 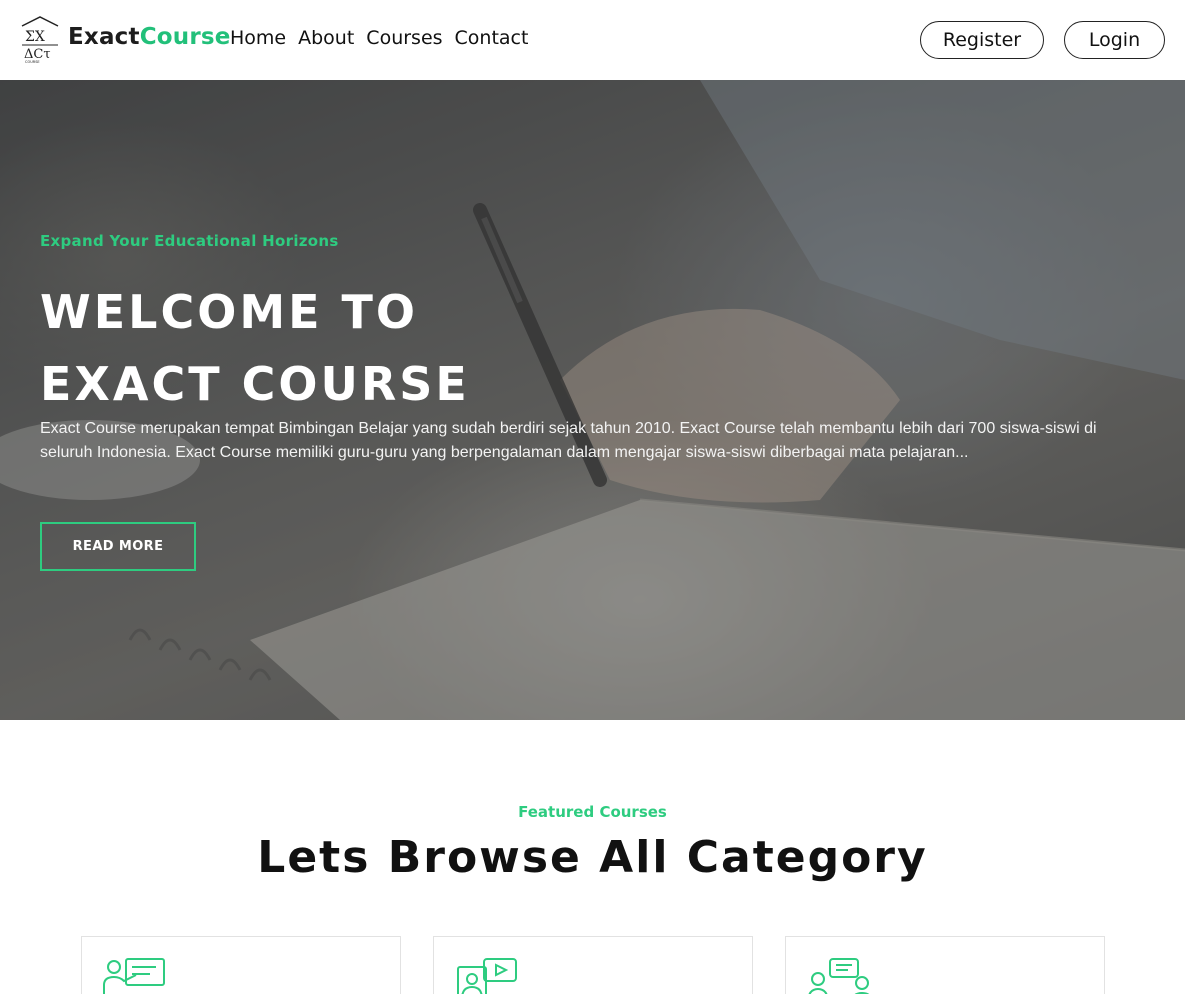 What do you see at coordinates (189, 241) in the screenshot?
I see `hero-kicker: Expand Your Educational Horizons` at bounding box center [189, 241].